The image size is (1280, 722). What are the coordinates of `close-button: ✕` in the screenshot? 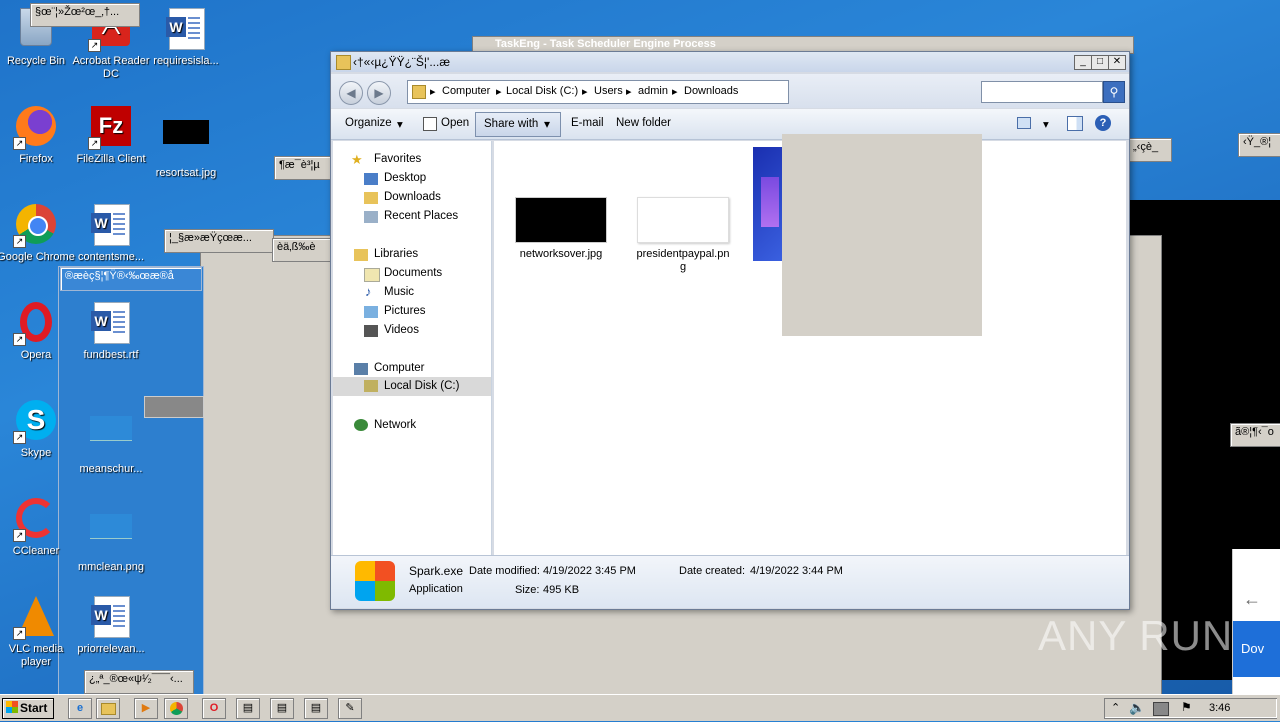 It's located at (1117, 62).